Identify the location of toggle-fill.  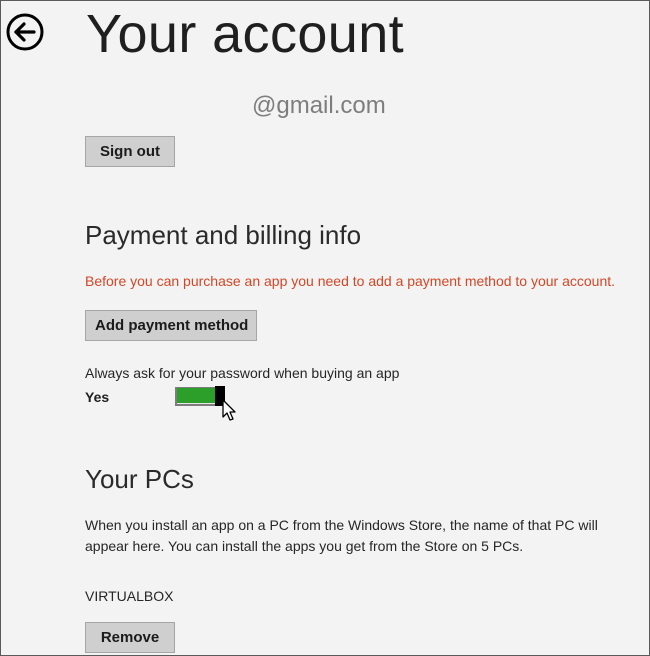
(196, 395).